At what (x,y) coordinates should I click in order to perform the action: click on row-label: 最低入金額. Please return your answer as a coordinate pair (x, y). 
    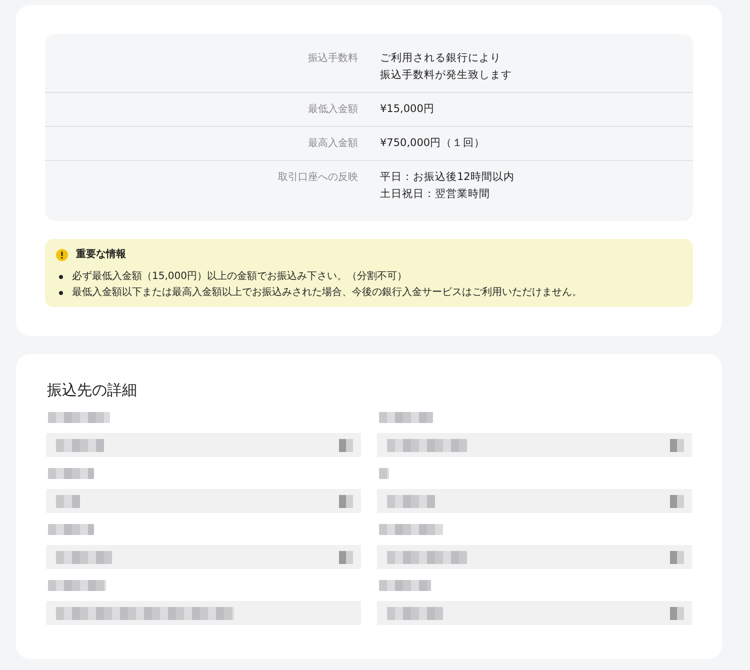
    Looking at the image, I should click on (332, 109).